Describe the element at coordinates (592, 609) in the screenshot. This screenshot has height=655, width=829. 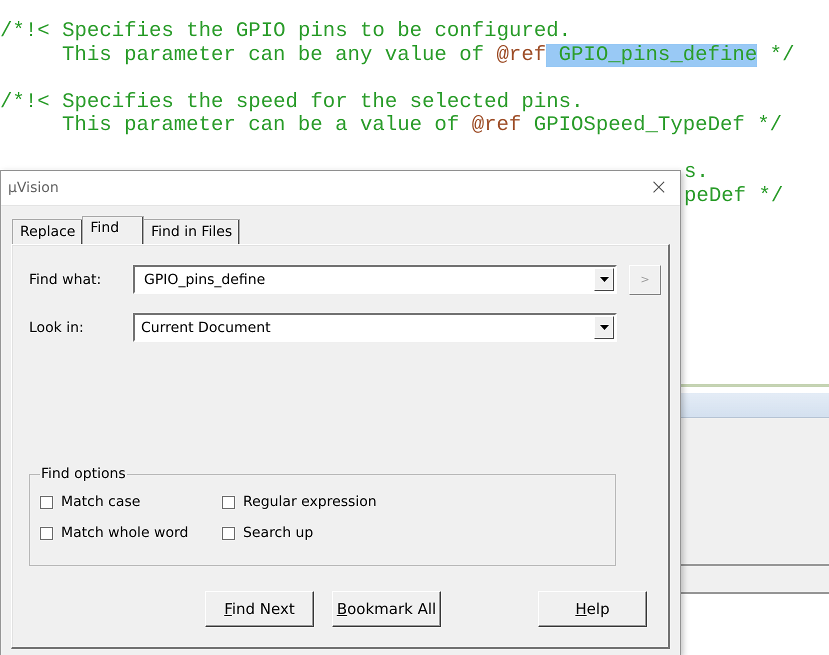
I see `dialog-button: Help` at that location.